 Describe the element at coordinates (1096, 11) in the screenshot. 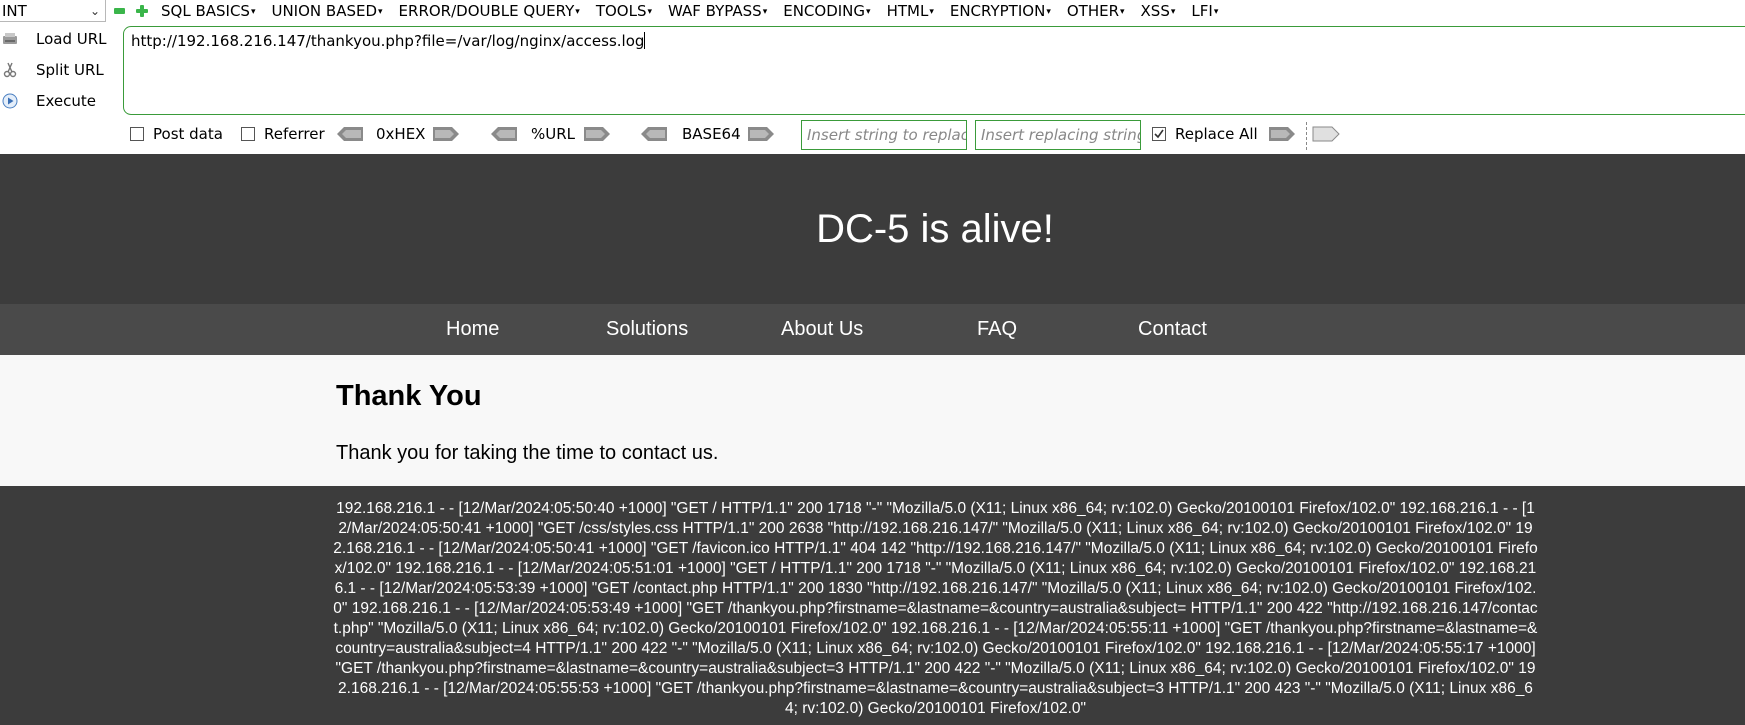

I see `menu-other: OTHER▾` at that location.